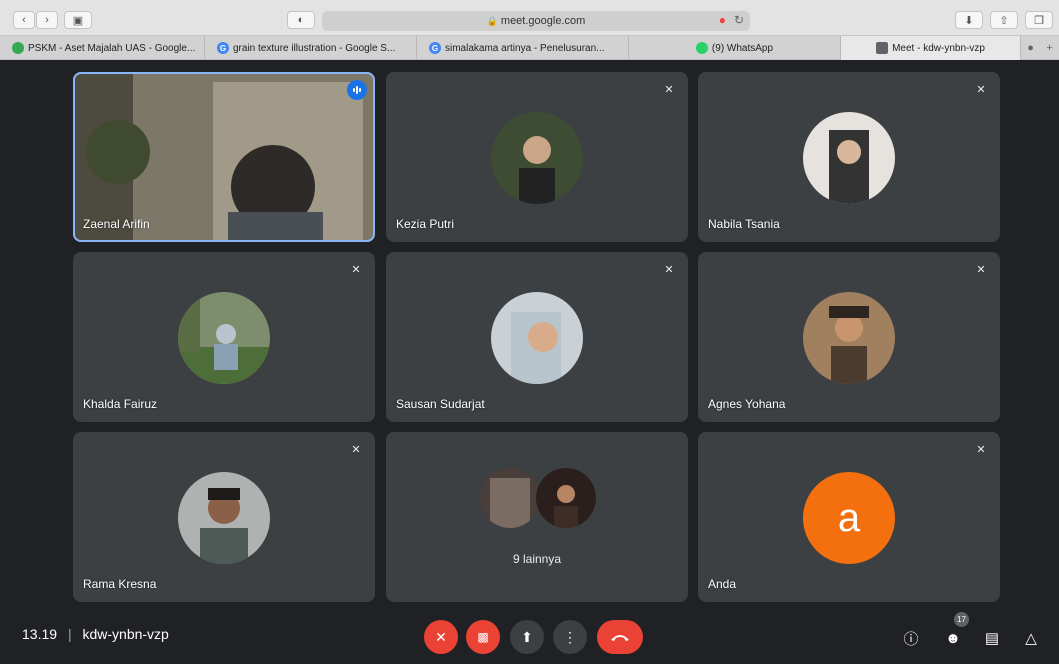 This screenshot has height=664, width=1059. What do you see at coordinates (357, 90) in the screenshot?
I see `speaking-indicator-icon` at bounding box center [357, 90].